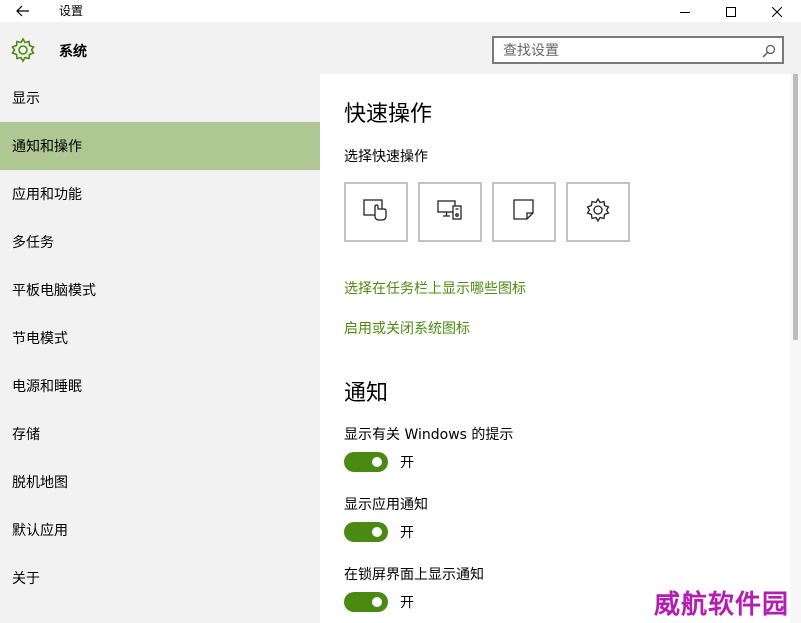  I want to click on maximize-icon, so click(731, 11).